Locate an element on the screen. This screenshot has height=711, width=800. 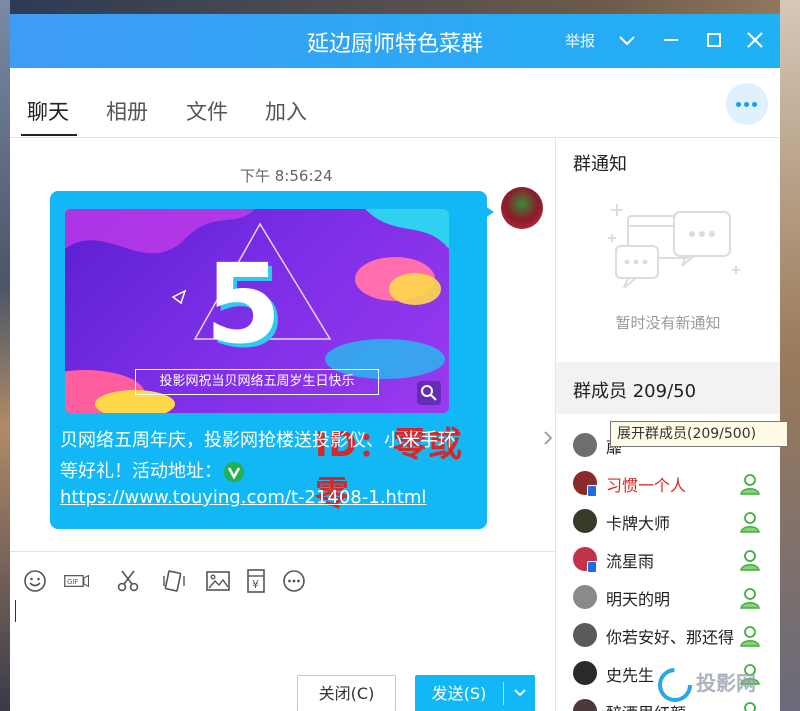
message-text-line: 等好礼！活动地址： is located at coordinates (152, 470).